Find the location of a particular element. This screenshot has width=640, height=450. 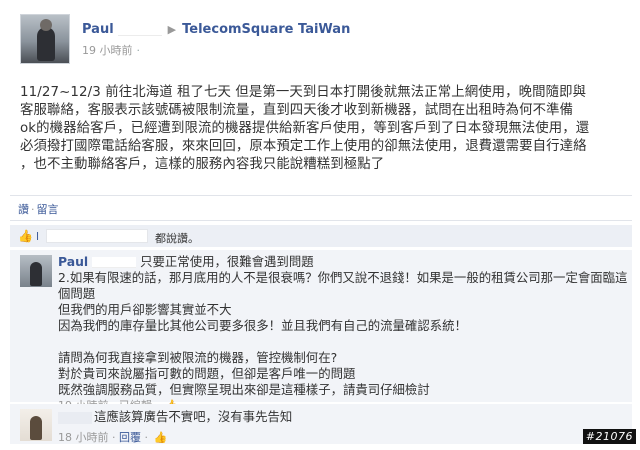

author-avatar is located at coordinates (45, 39).